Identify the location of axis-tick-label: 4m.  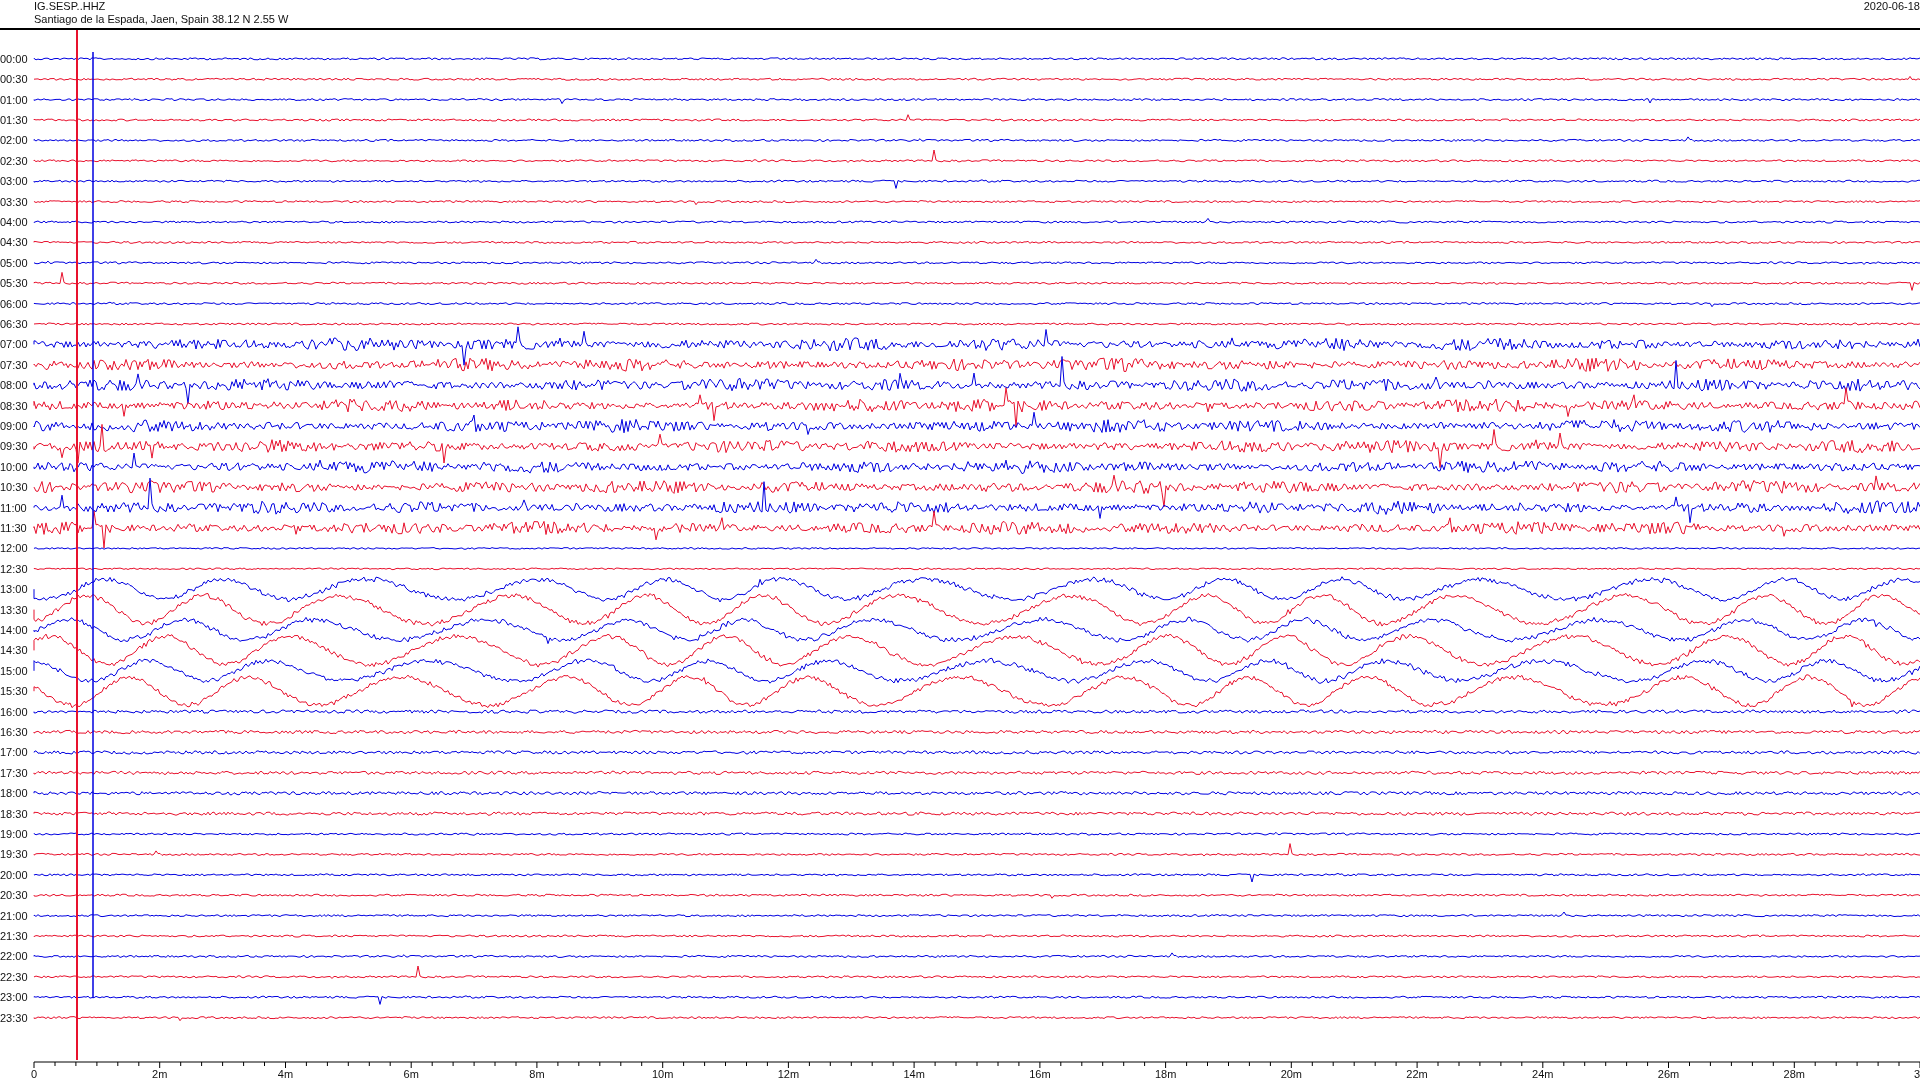
(285, 1073).